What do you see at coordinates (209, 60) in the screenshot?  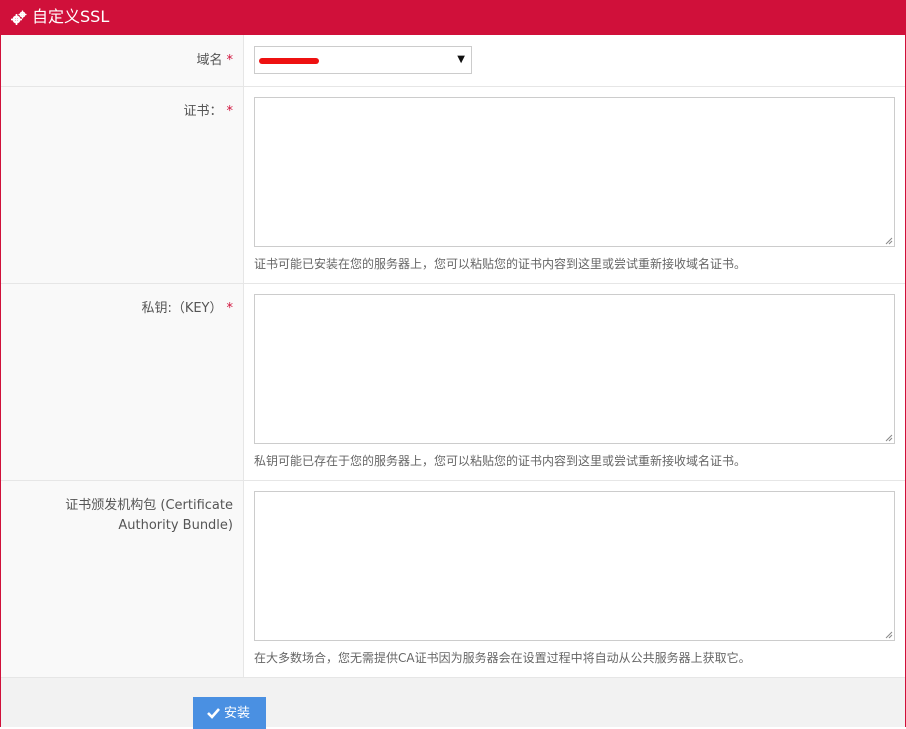 I see `domain-label-text: 域名` at bounding box center [209, 60].